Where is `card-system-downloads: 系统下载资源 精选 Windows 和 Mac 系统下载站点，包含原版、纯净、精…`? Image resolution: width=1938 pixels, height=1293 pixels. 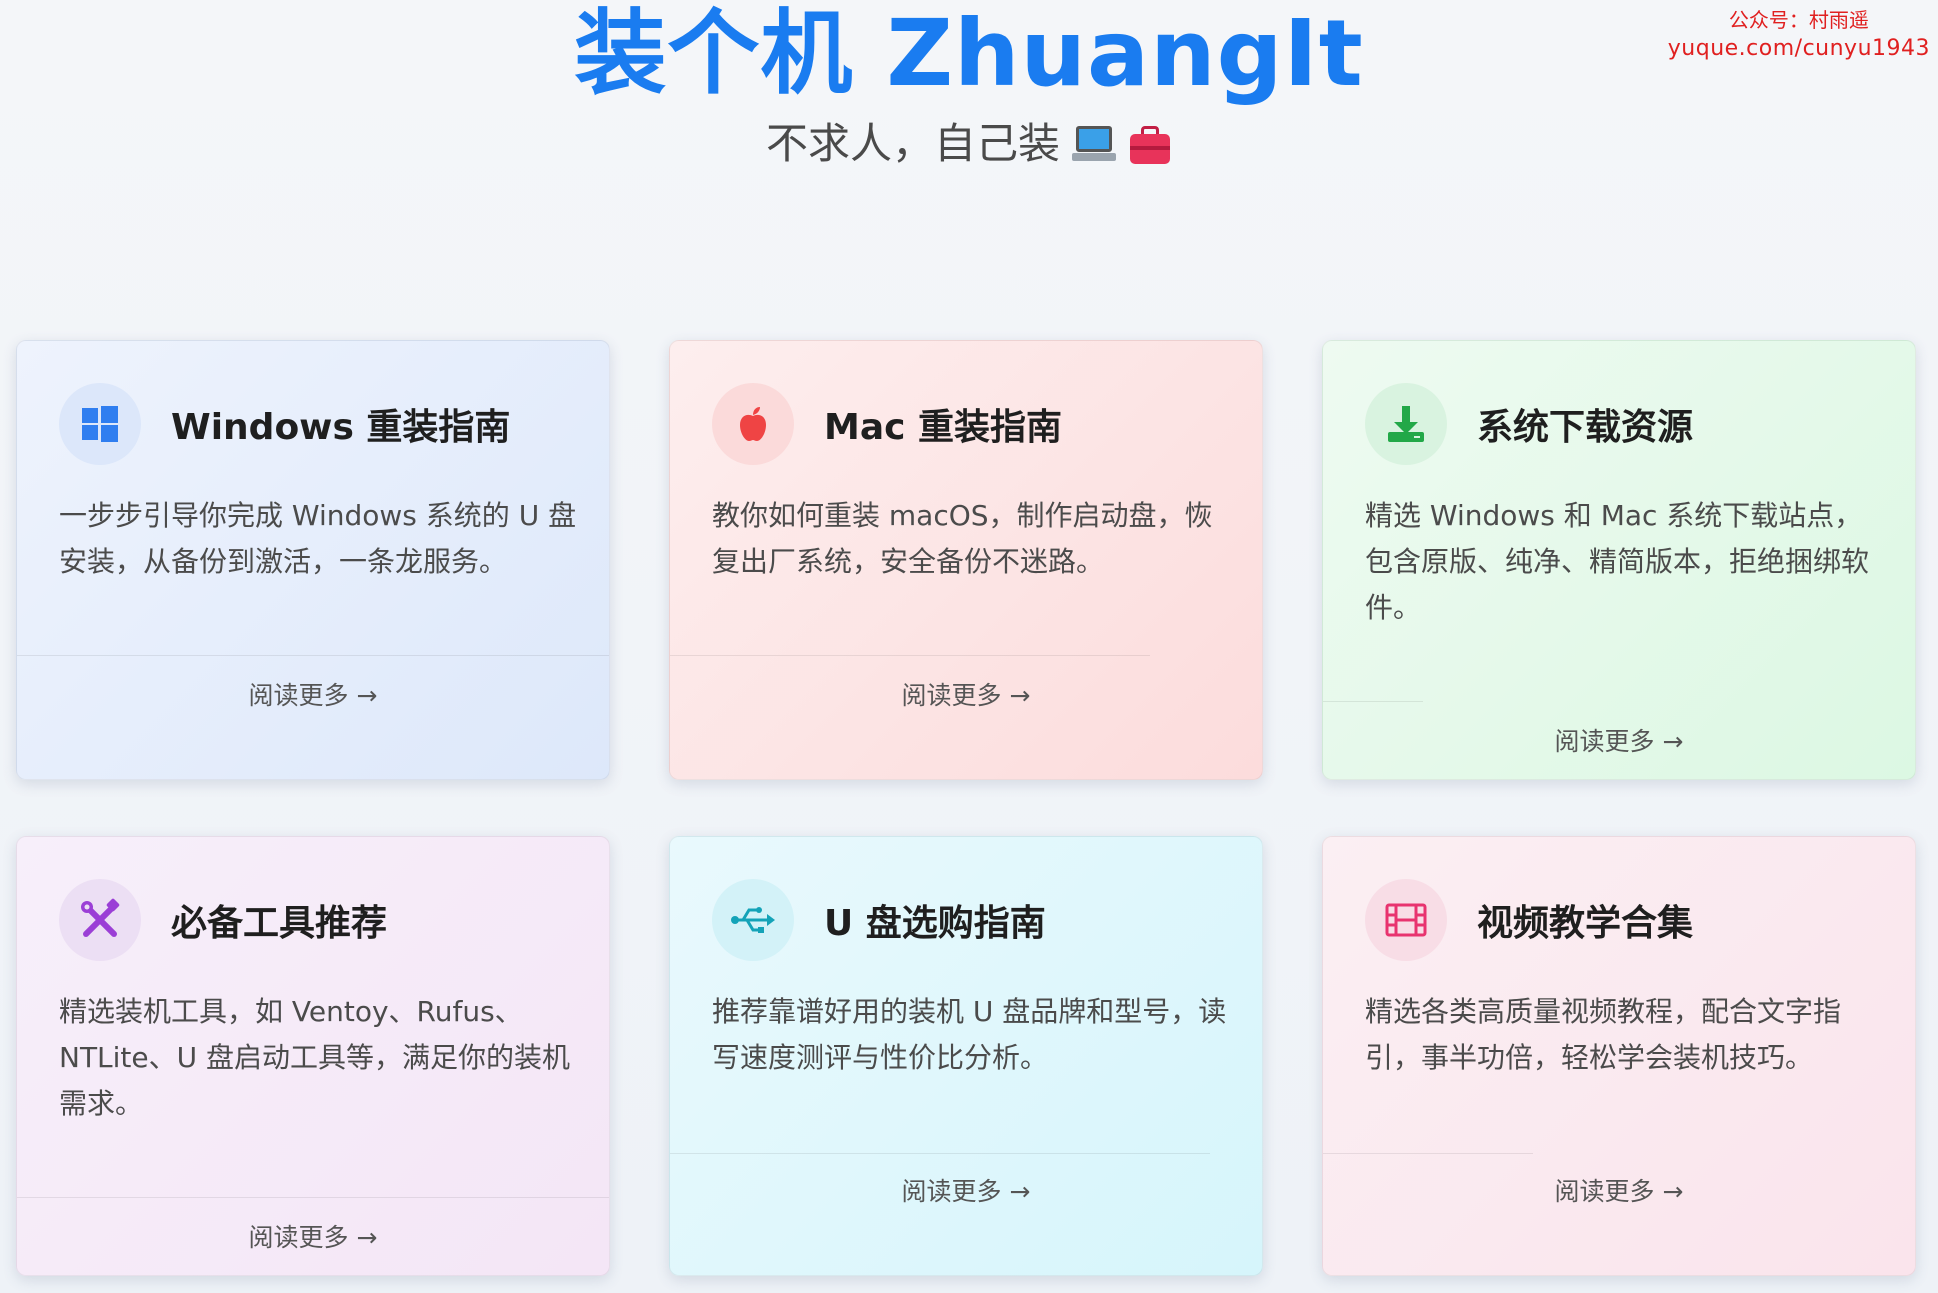 card-system-downloads: 系统下载资源 精选 Windows 和 Mac 系统下载站点，包含原版、纯净、精… is located at coordinates (1619, 560).